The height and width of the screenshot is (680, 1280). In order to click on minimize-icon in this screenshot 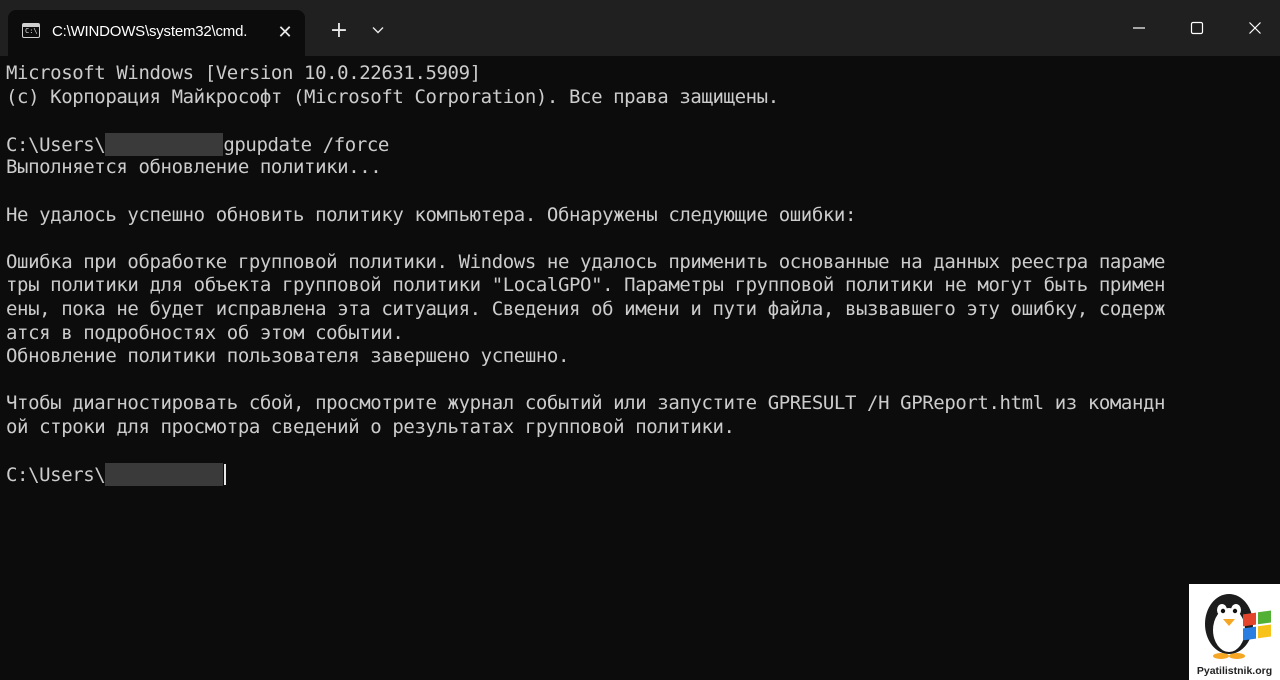, I will do `click(1139, 28)`.